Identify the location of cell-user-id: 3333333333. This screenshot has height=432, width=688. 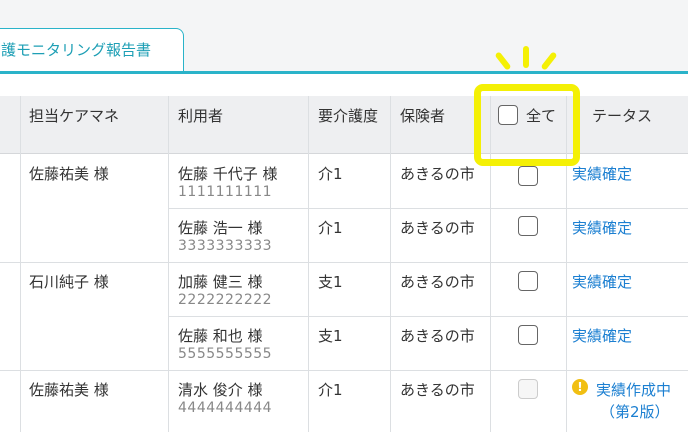
(225, 246).